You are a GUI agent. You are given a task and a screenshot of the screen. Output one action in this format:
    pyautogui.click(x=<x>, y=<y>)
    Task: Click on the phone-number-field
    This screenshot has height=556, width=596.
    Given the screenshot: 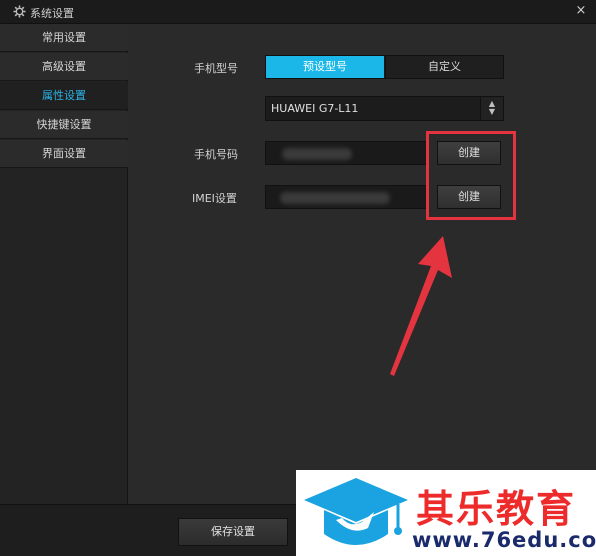 What is the action you would take?
    pyautogui.click(x=346, y=153)
    